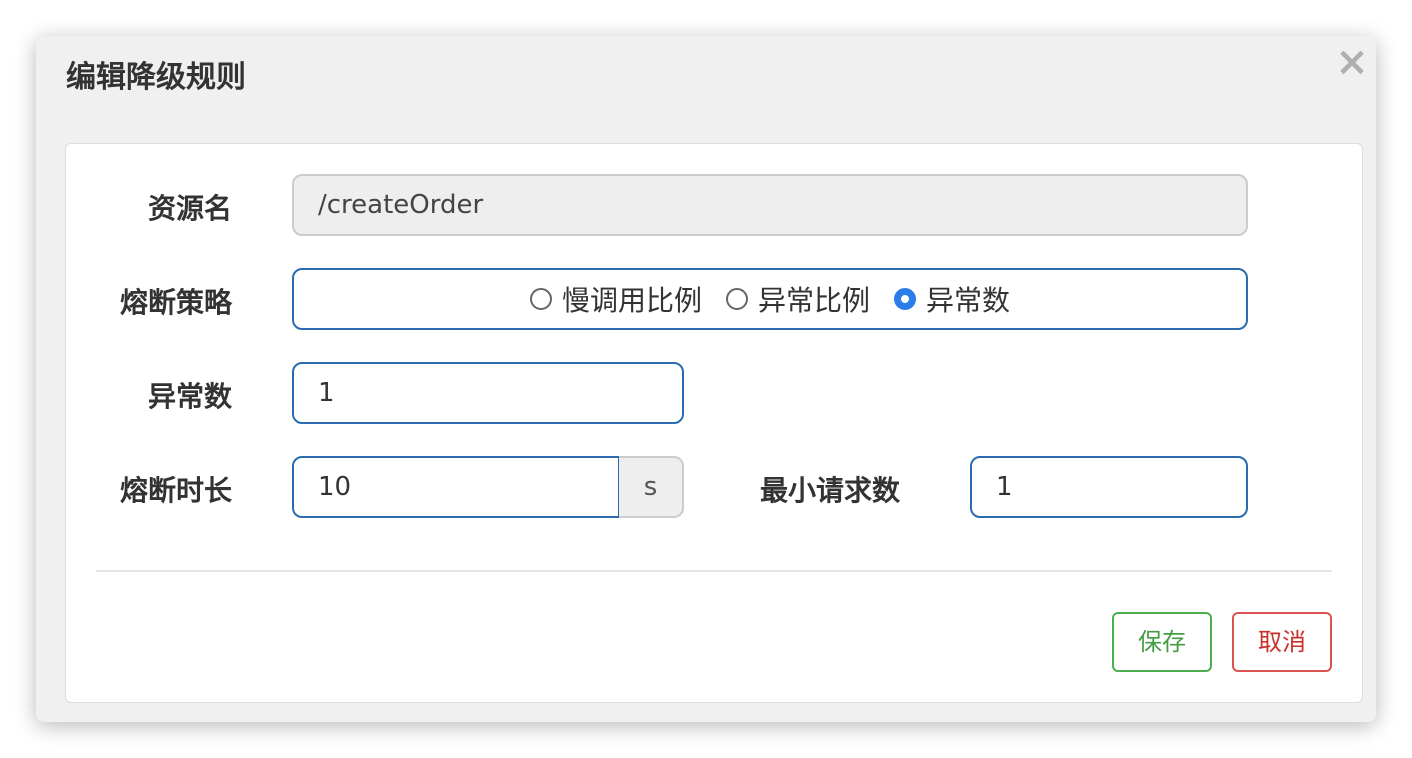 Image resolution: width=1412 pixels, height=758 pixels. Describe the element at coordinates (1109, 487) in the screenshot. I see `min-requests-input` at that location.